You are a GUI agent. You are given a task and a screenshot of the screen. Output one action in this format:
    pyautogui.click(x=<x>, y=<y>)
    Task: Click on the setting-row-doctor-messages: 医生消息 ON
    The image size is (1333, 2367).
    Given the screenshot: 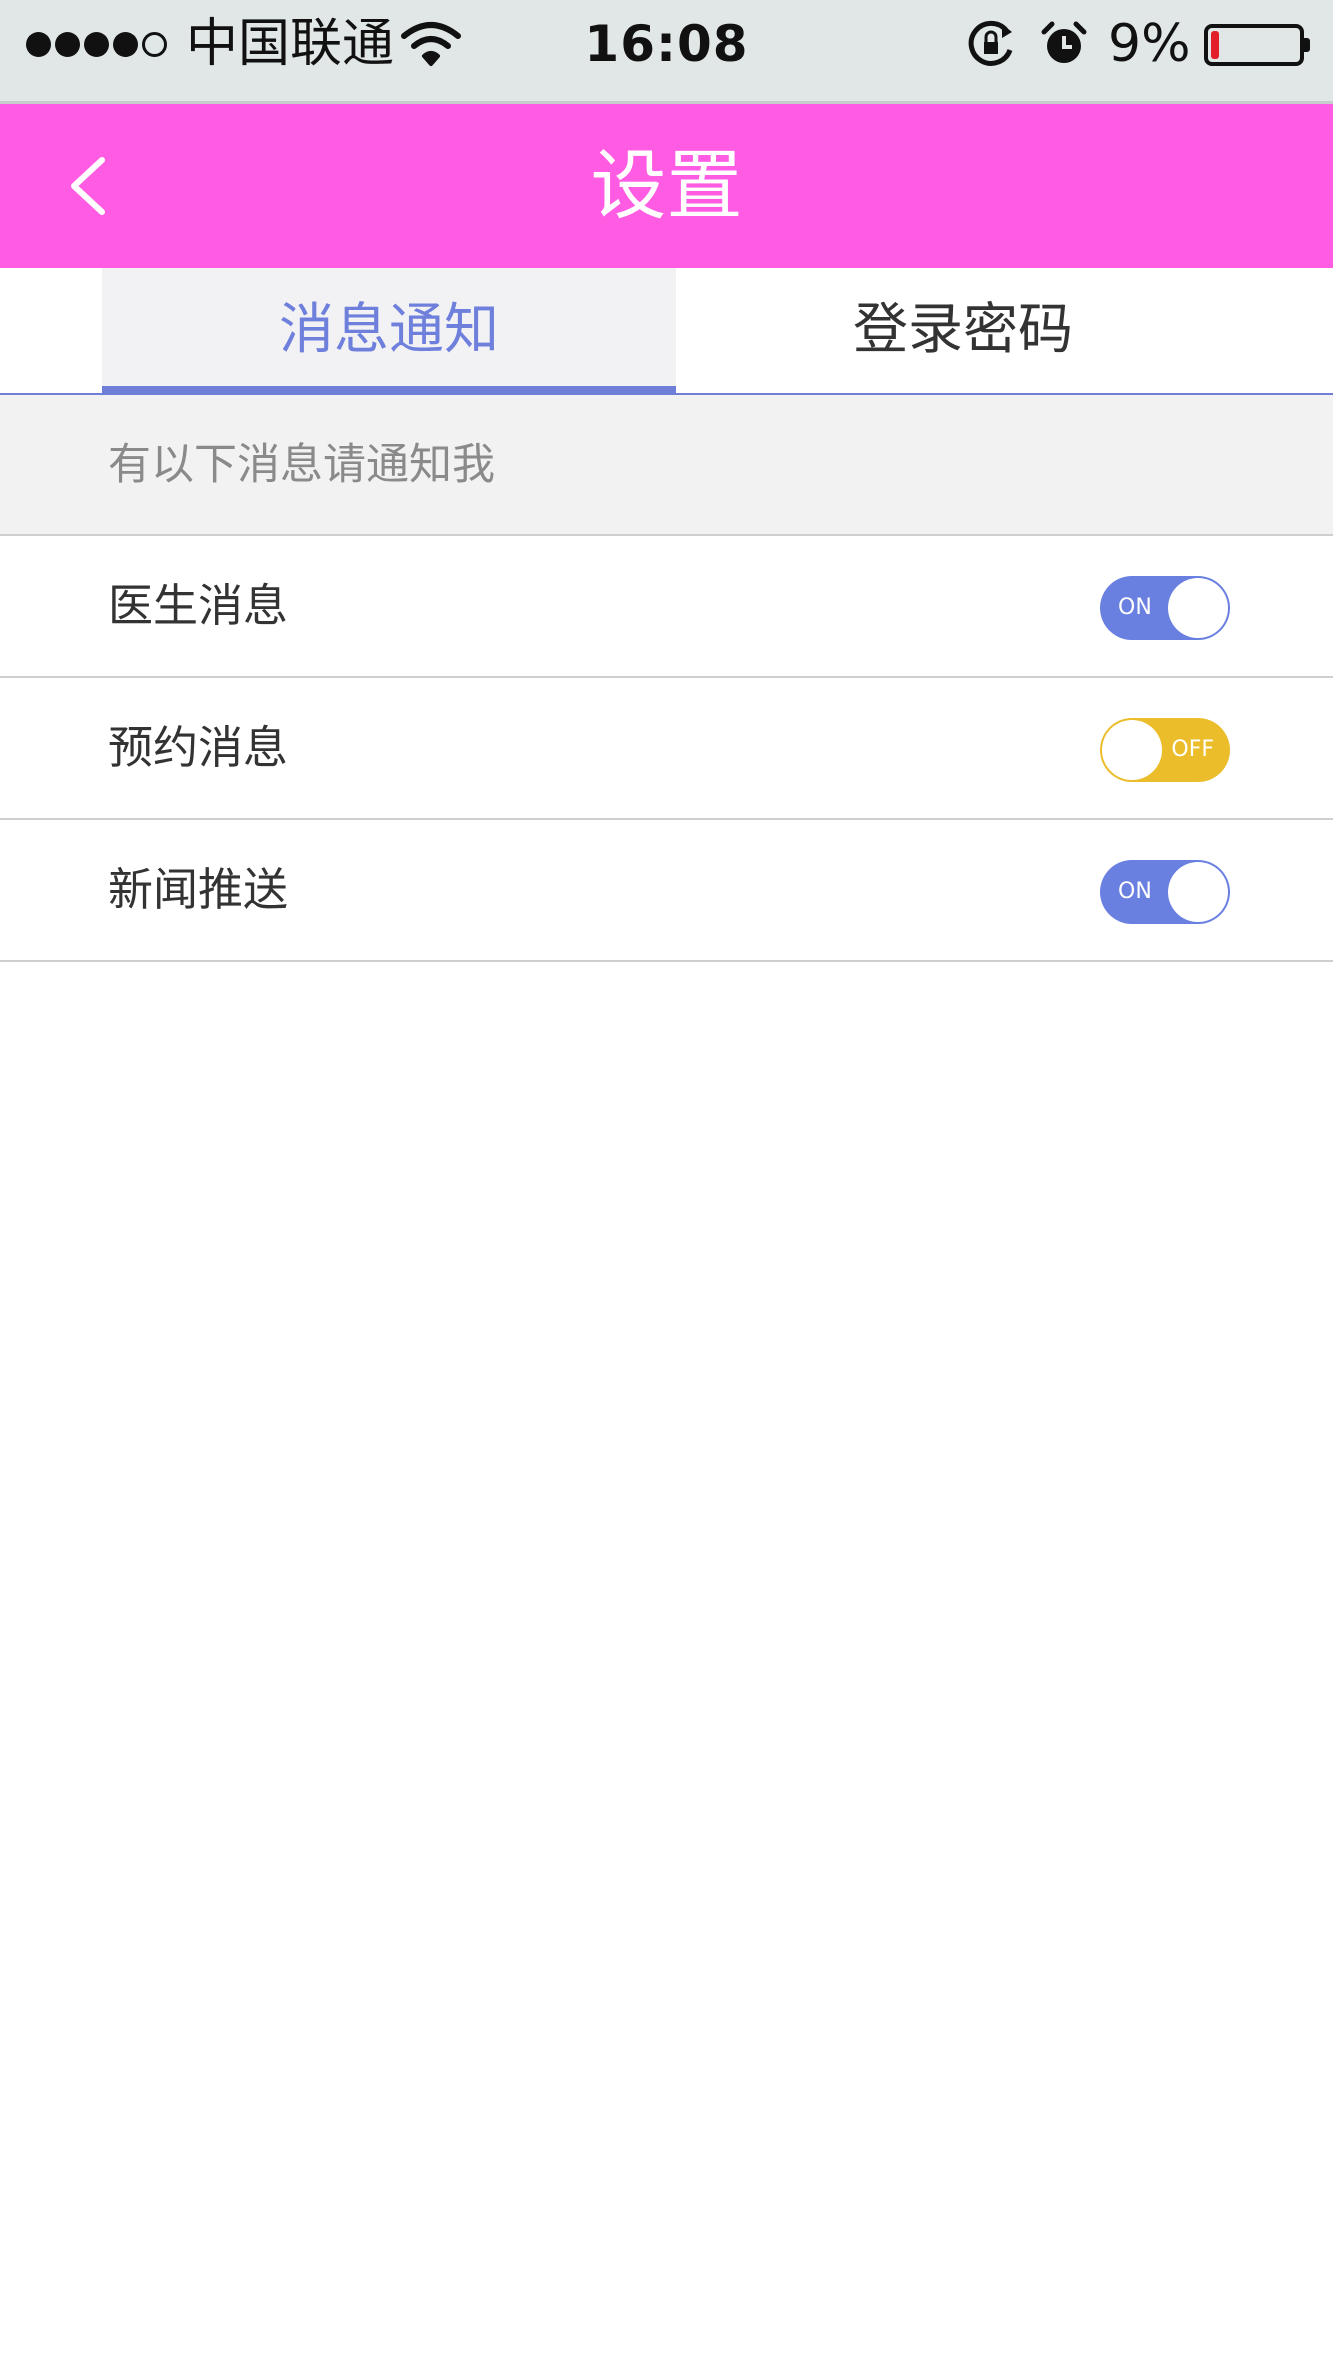 What is the action you would take?
    pyautogui.click(x=666, y=607)
    